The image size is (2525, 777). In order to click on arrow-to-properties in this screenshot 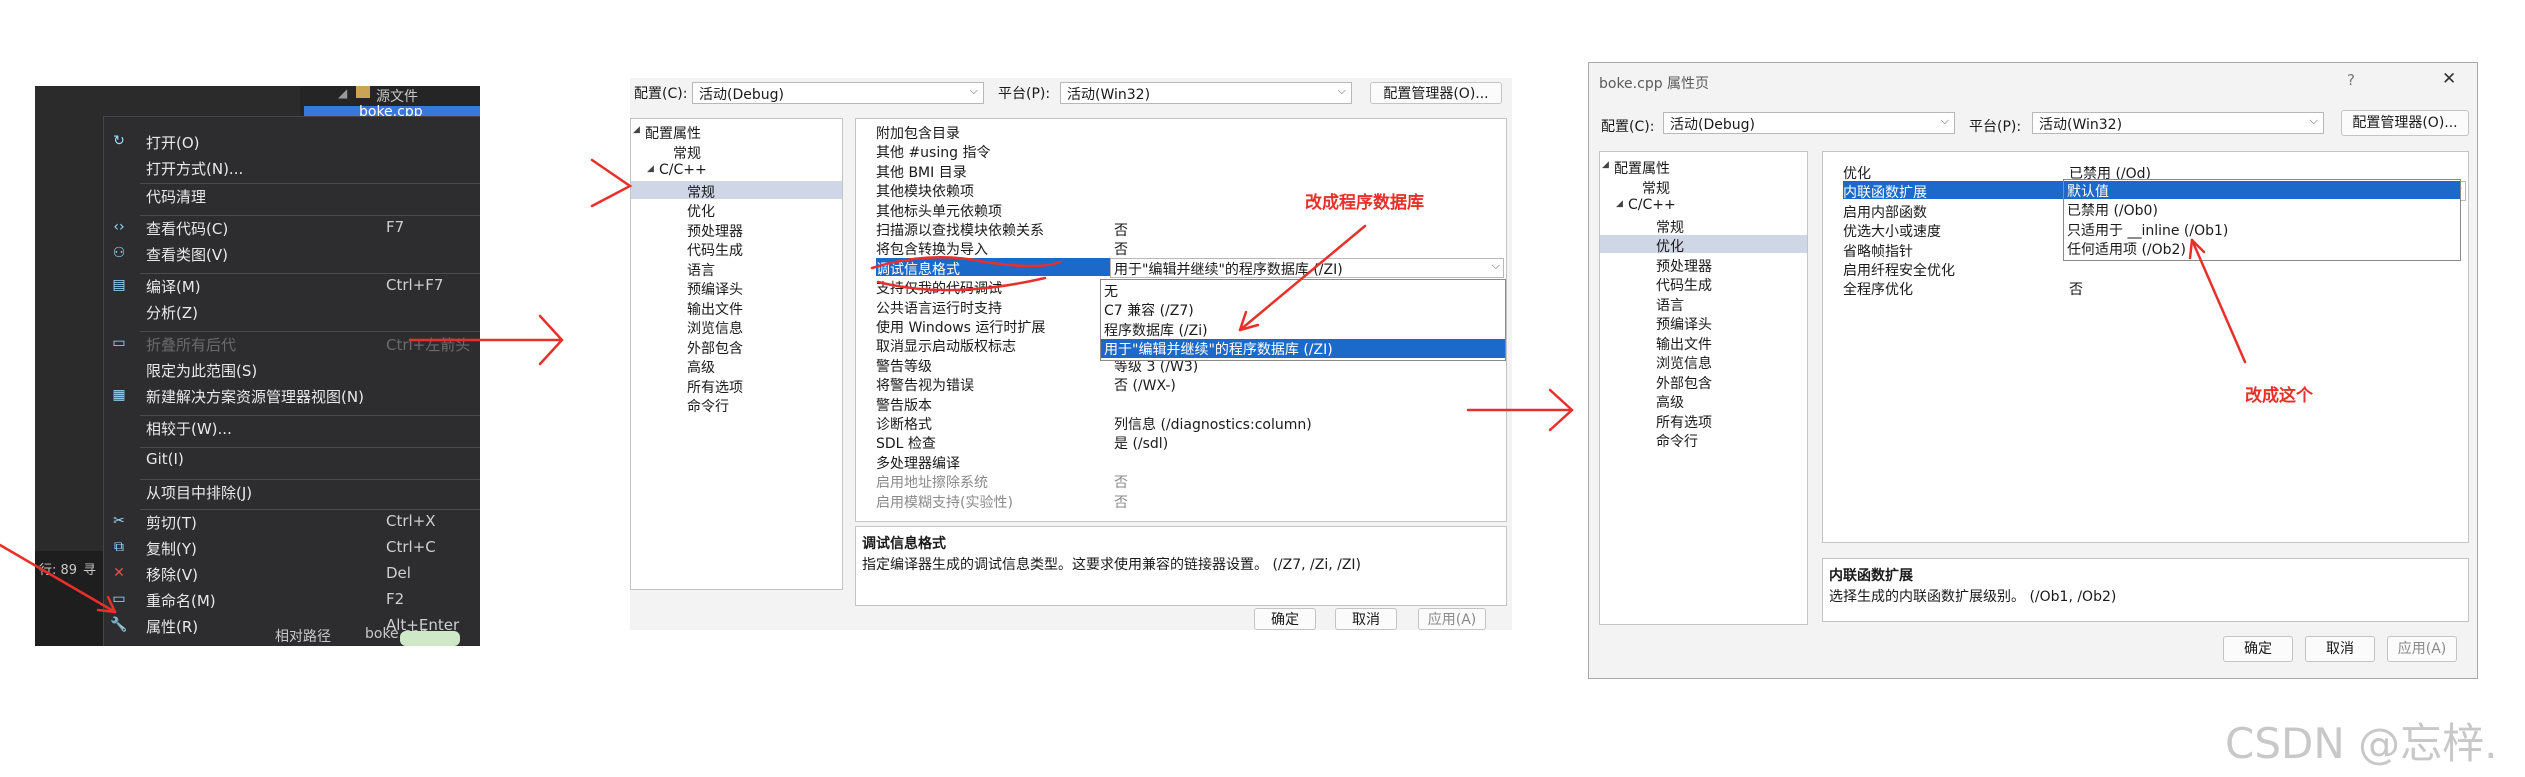, I will do `click(58, 578)`.